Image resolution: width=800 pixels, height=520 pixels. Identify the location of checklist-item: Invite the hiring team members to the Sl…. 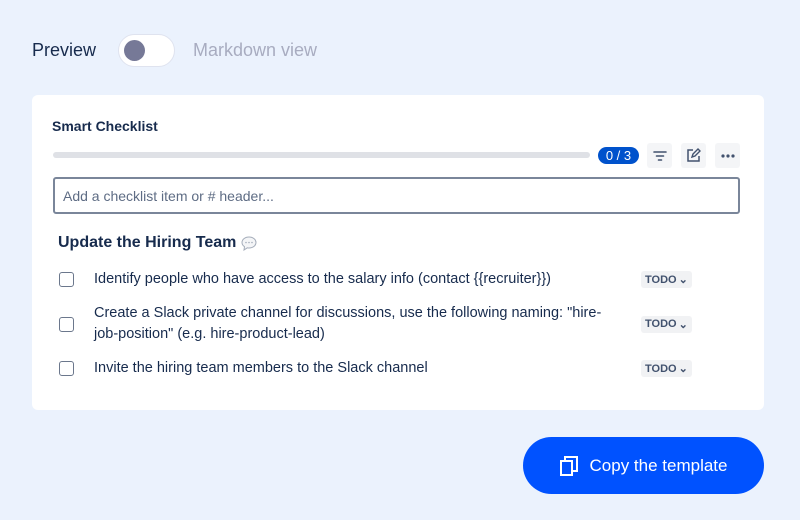
(379, 368).